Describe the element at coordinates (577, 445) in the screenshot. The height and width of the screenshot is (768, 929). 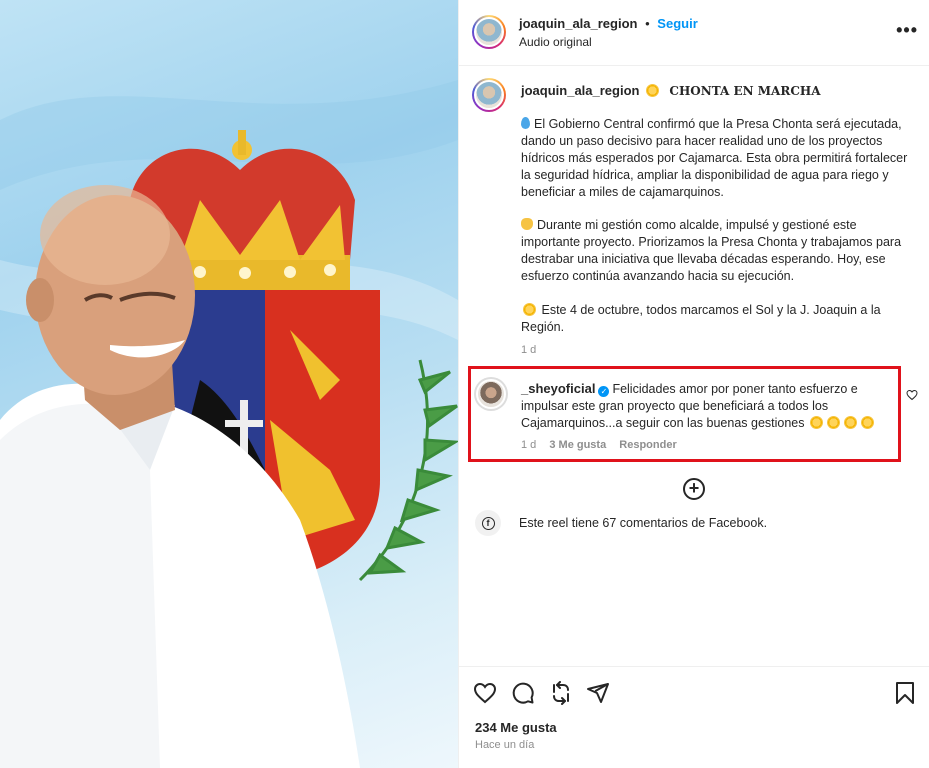
I see `comment-likes: 3 Me gusta` at that location.